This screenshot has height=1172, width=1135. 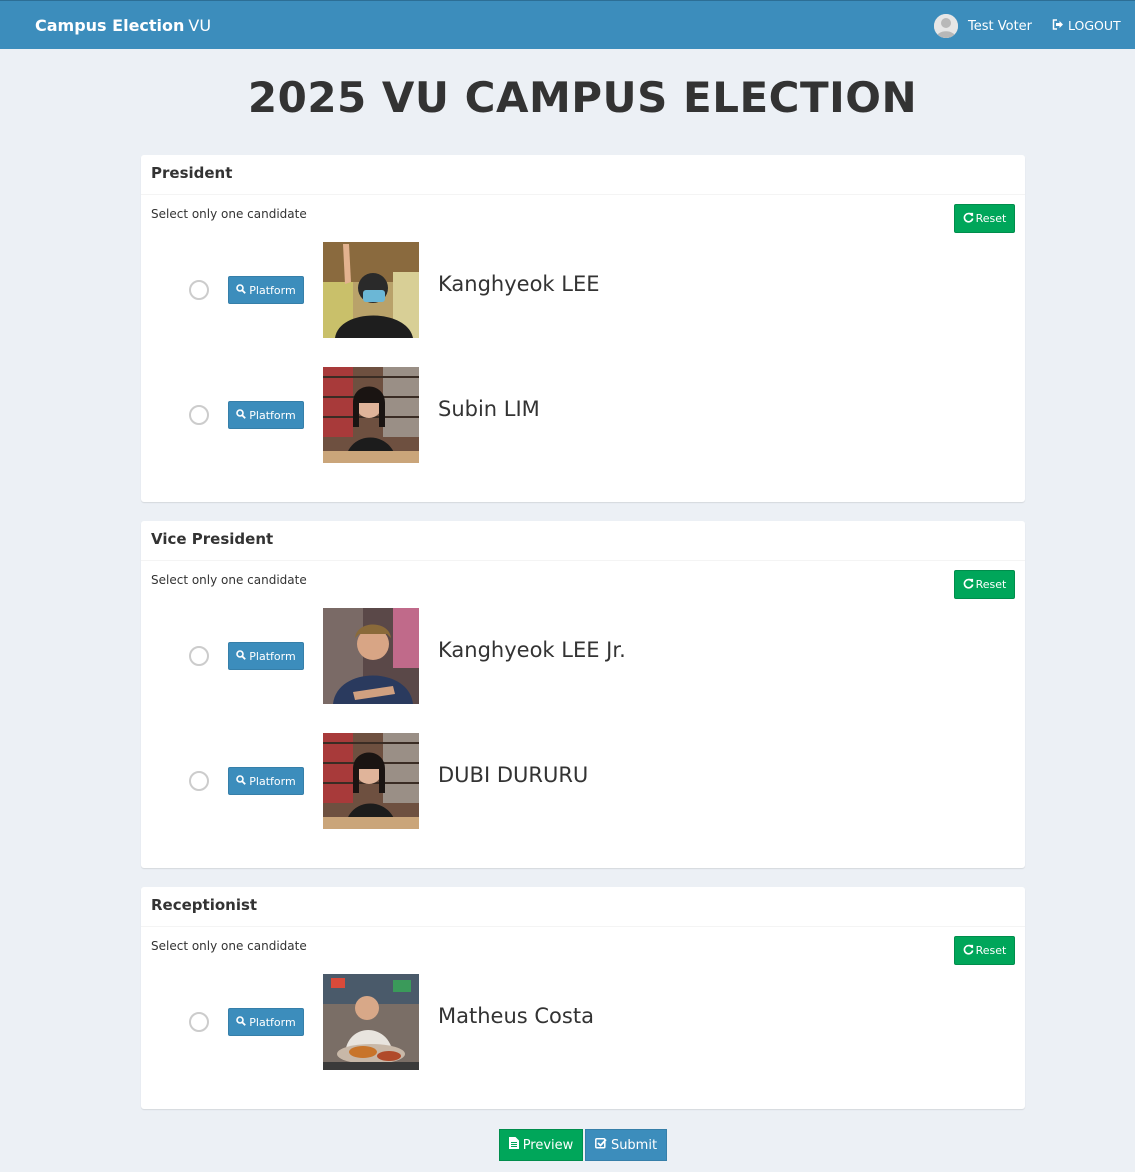 I want to click on user-avatar, so click(x=946, y=26).